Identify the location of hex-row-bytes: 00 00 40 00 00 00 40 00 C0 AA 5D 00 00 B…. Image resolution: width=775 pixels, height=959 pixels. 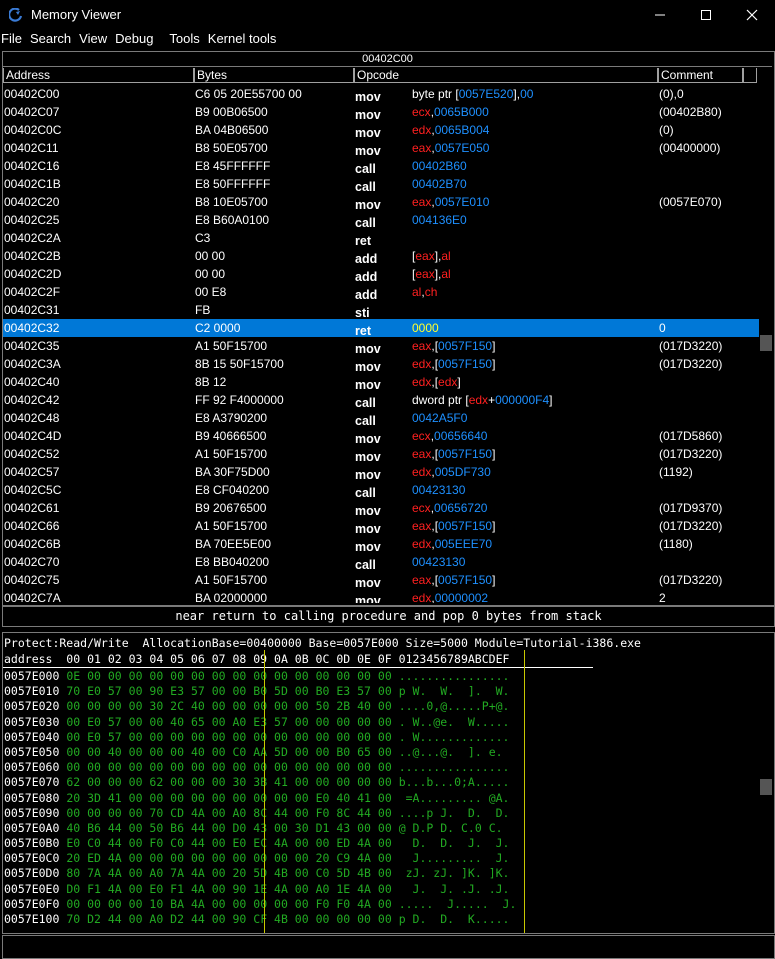
(228, 752).